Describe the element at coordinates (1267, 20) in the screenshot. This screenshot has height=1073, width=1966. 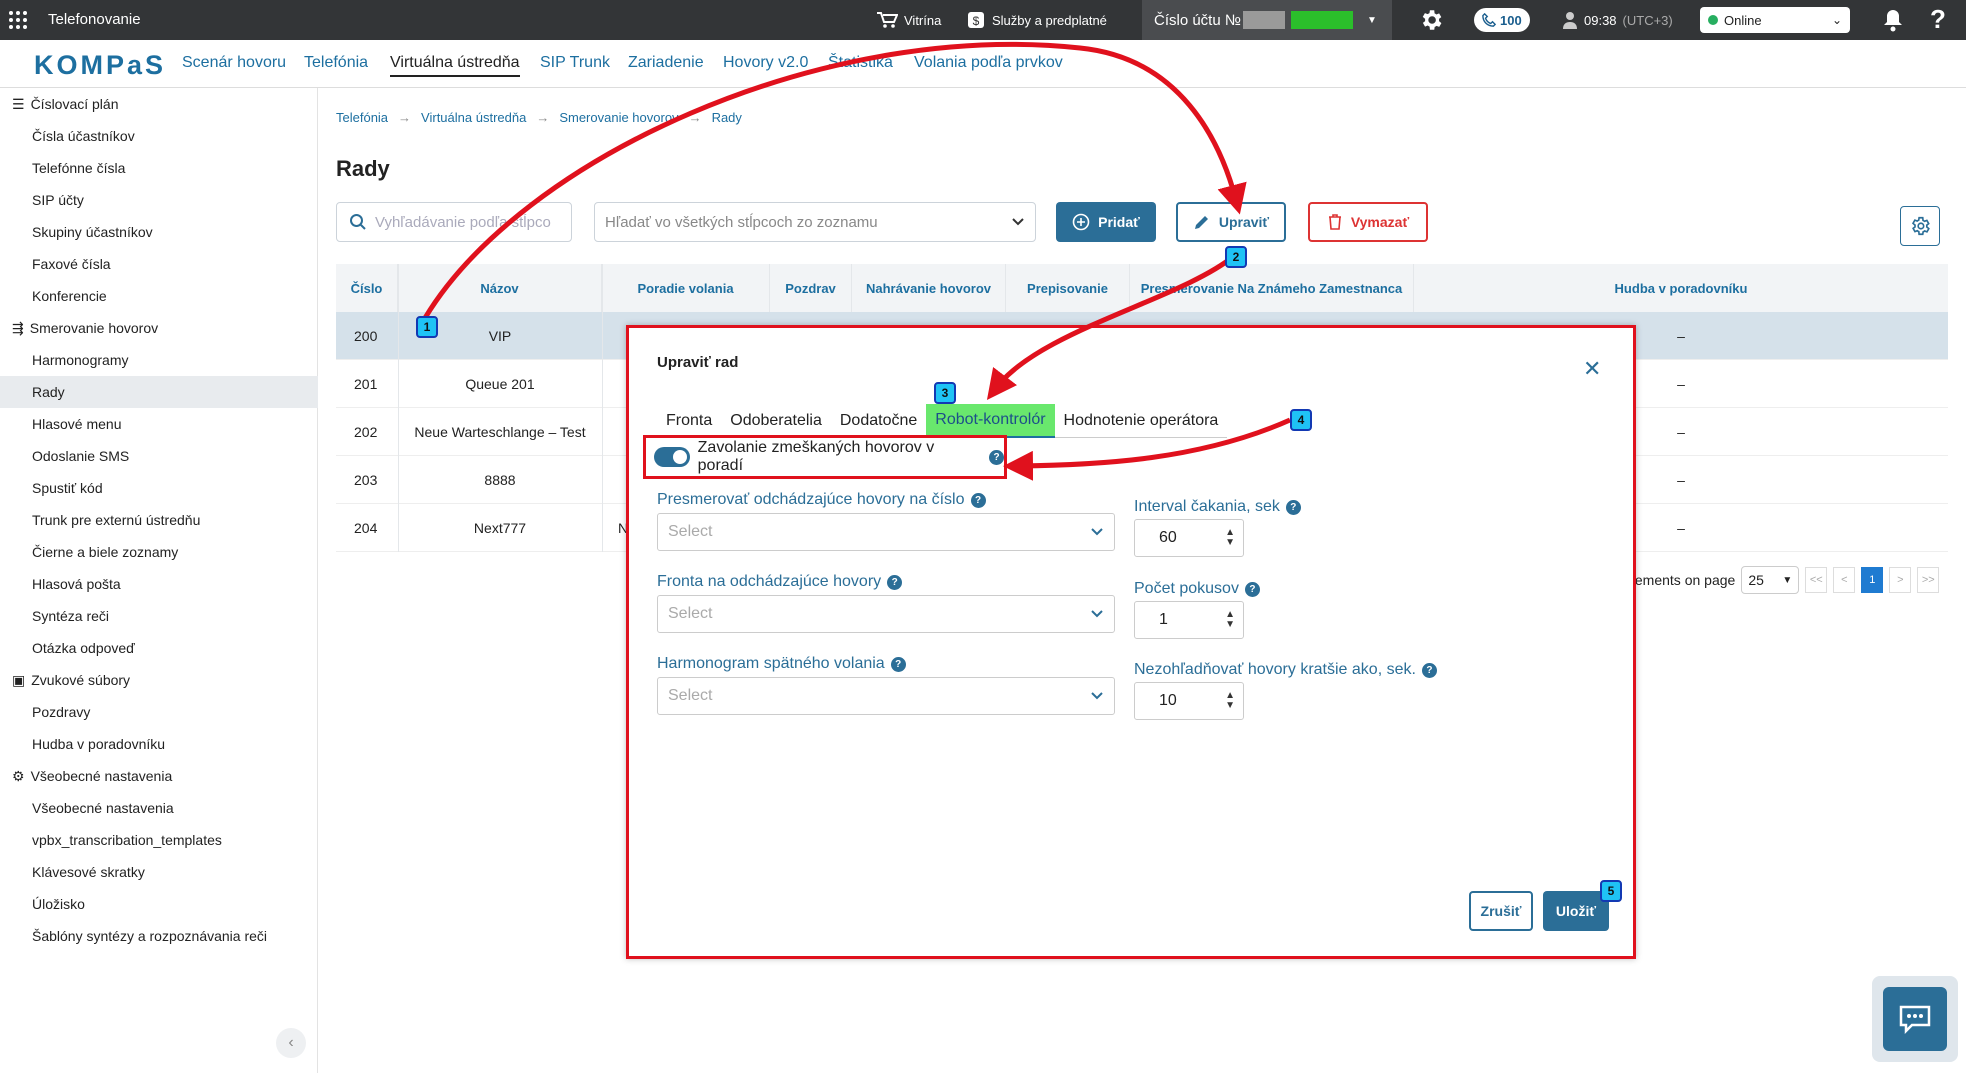
I see `account-selector: Číslo účtu № ▼` at that location.